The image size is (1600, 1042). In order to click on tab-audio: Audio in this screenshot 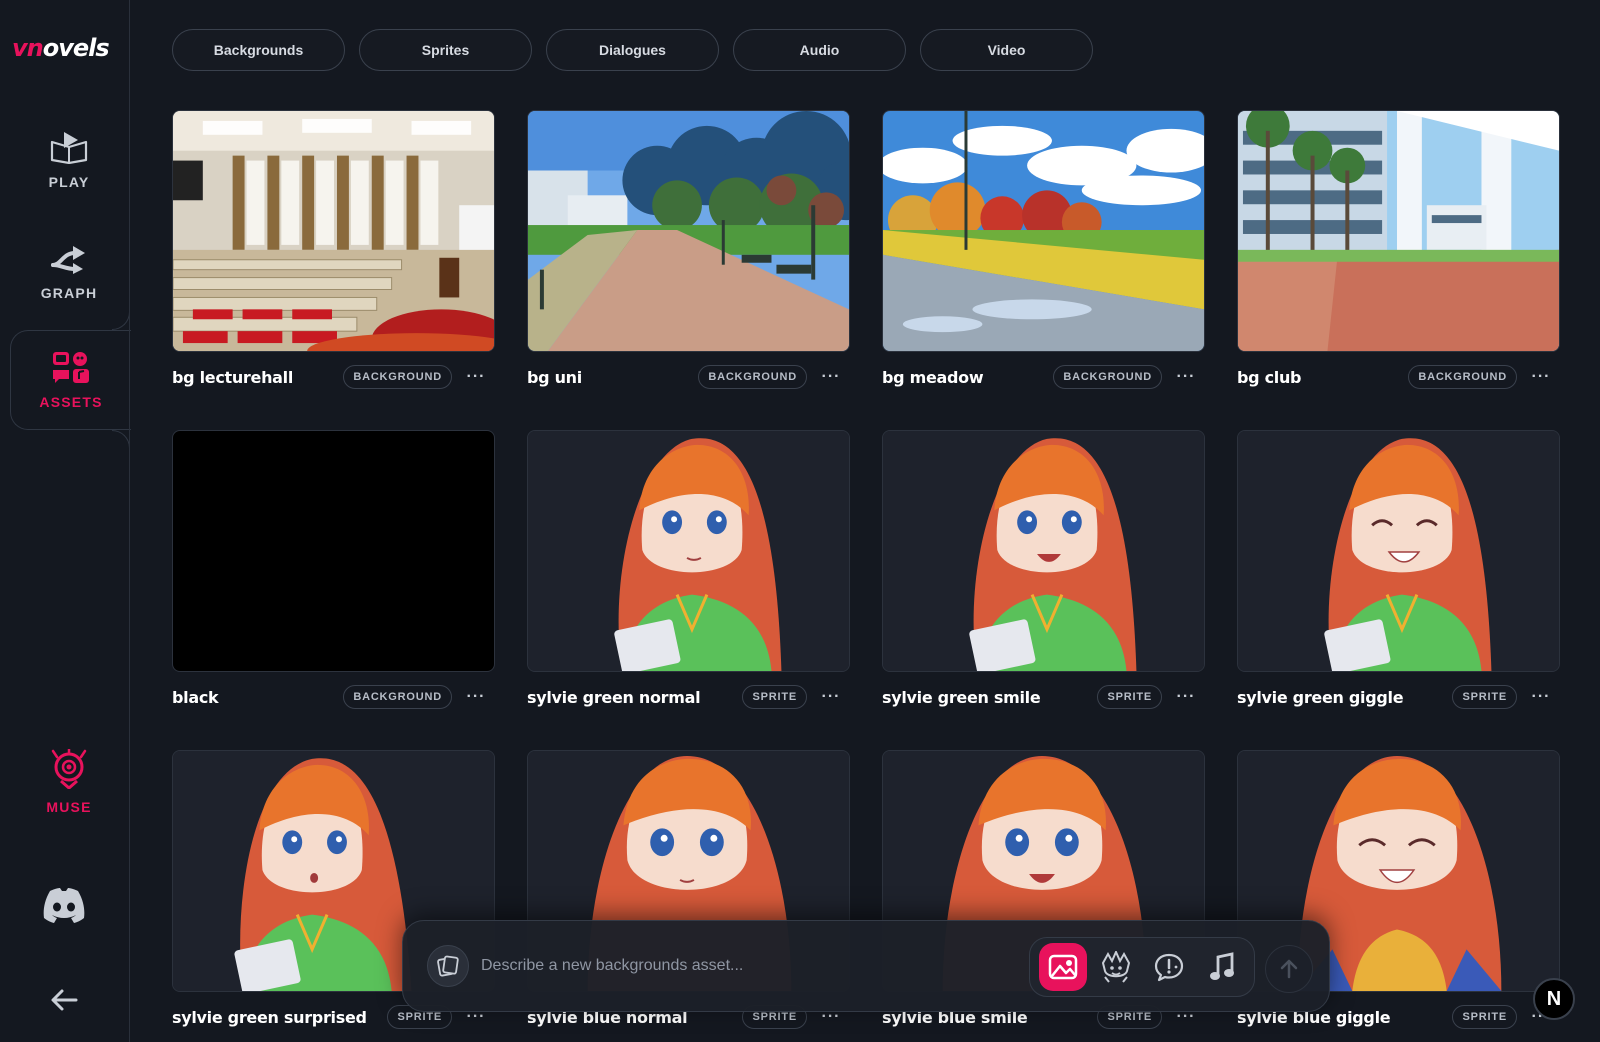, I will do `click(819, 50)`.